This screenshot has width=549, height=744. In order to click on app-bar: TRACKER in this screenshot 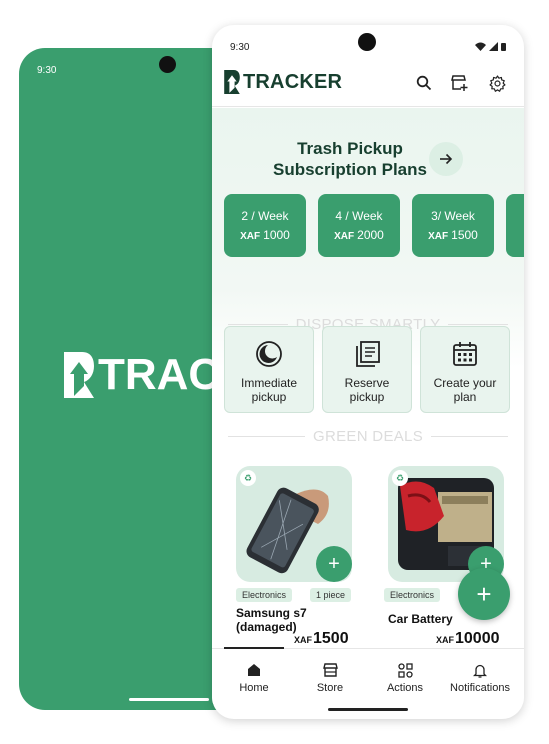, I will do `click(368, 86)`.